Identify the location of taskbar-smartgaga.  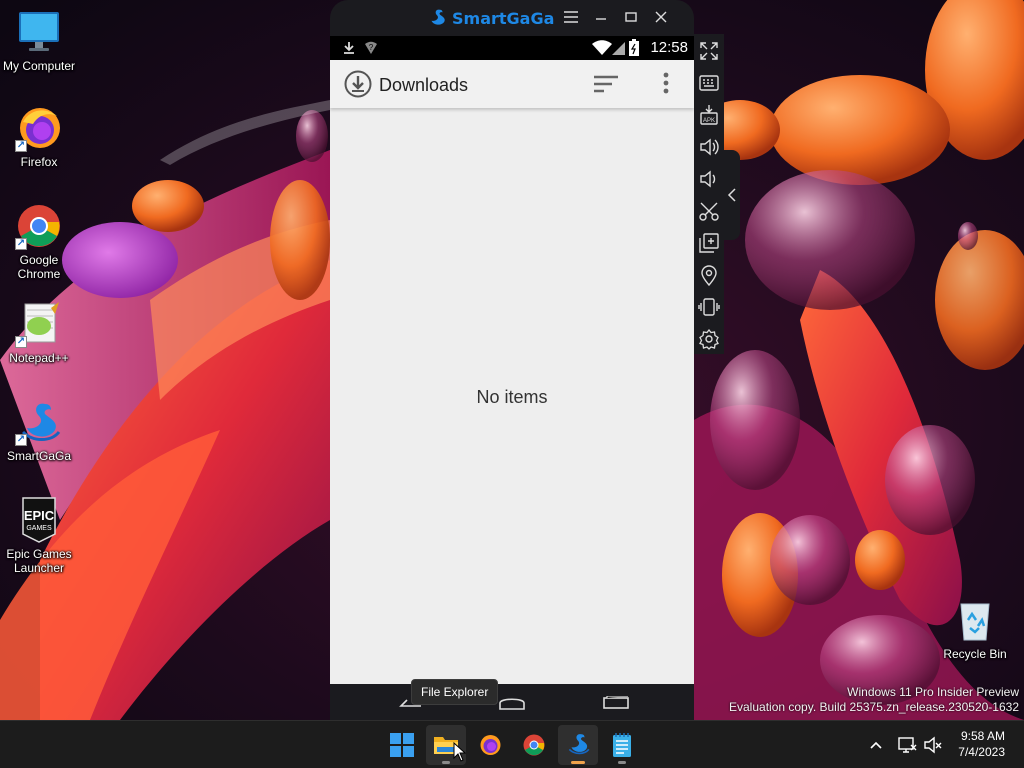
(578, 745).